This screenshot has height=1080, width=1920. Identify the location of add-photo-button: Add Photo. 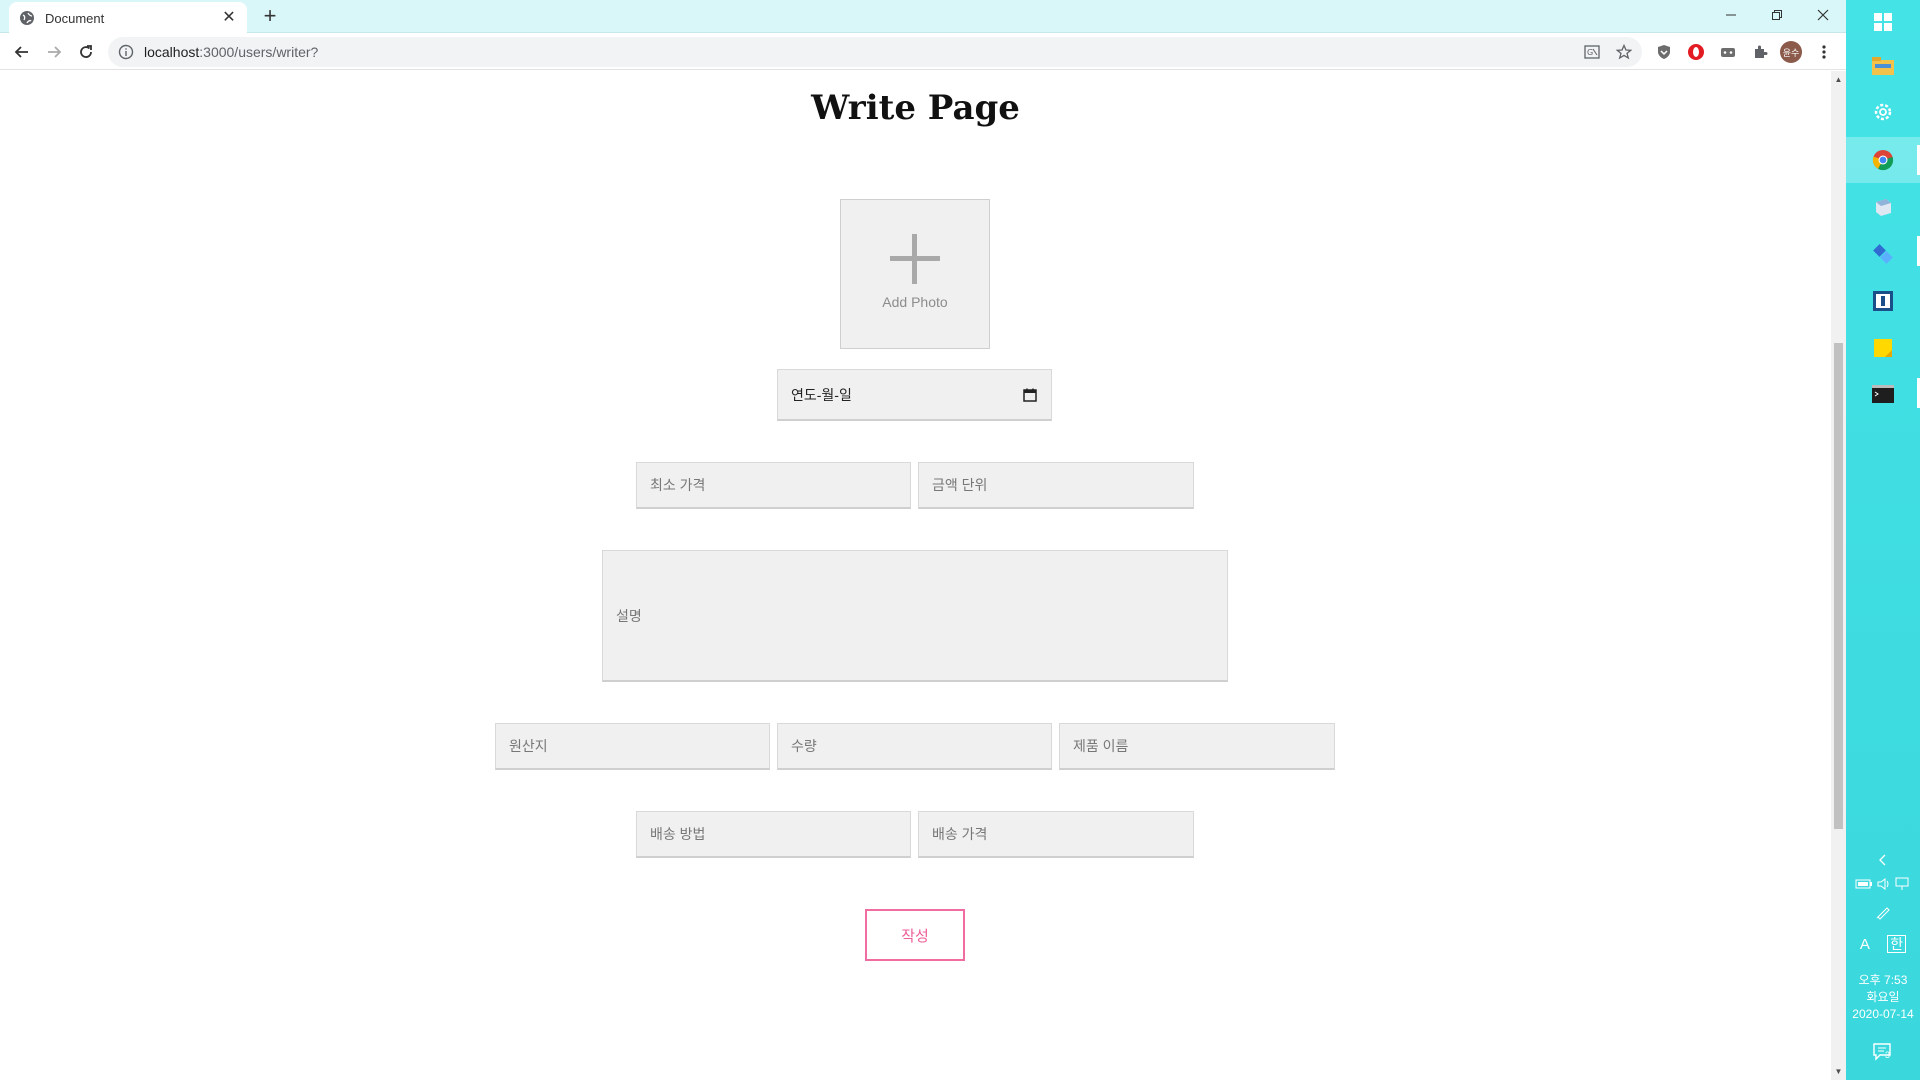
(915, 274).